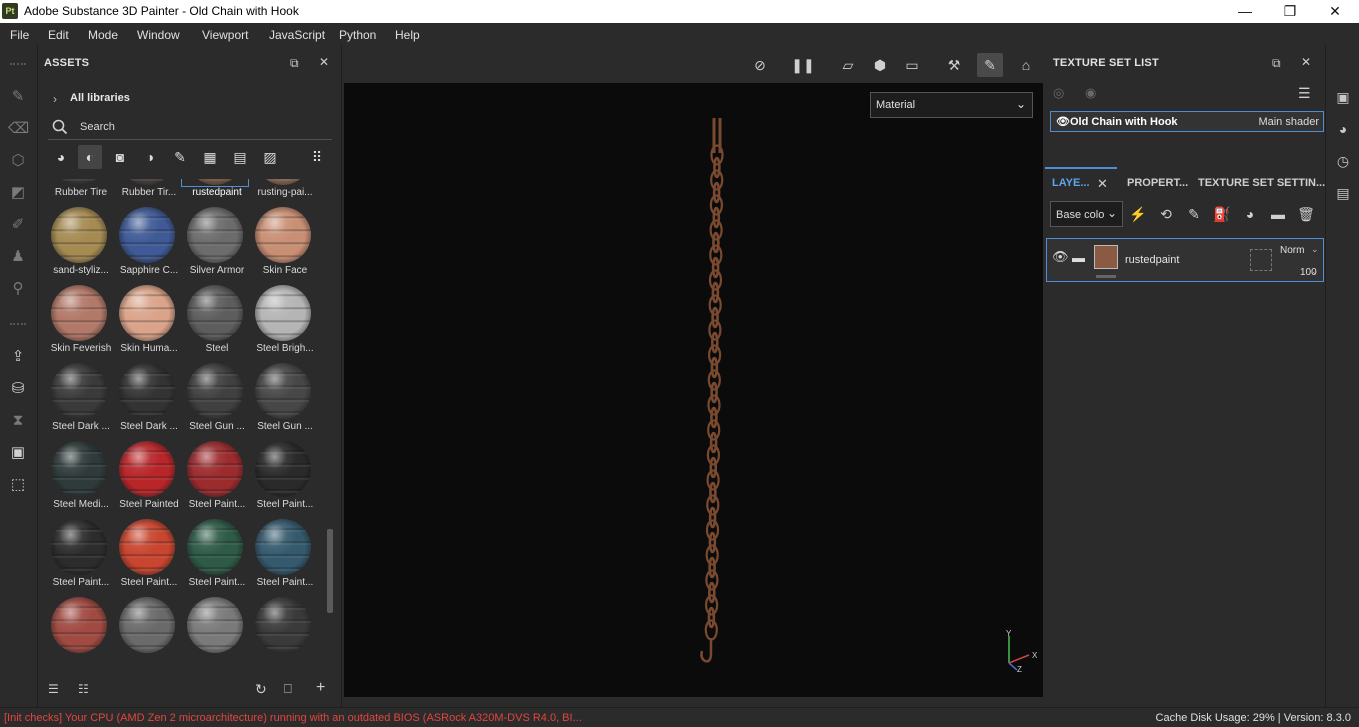 Image resolution: width=1359 pixels, height=727 pixels. What do you see at coordinates (912, 65) in the screenshot?
I see `camera-icon: ▭` at bounding box center [912, 65].